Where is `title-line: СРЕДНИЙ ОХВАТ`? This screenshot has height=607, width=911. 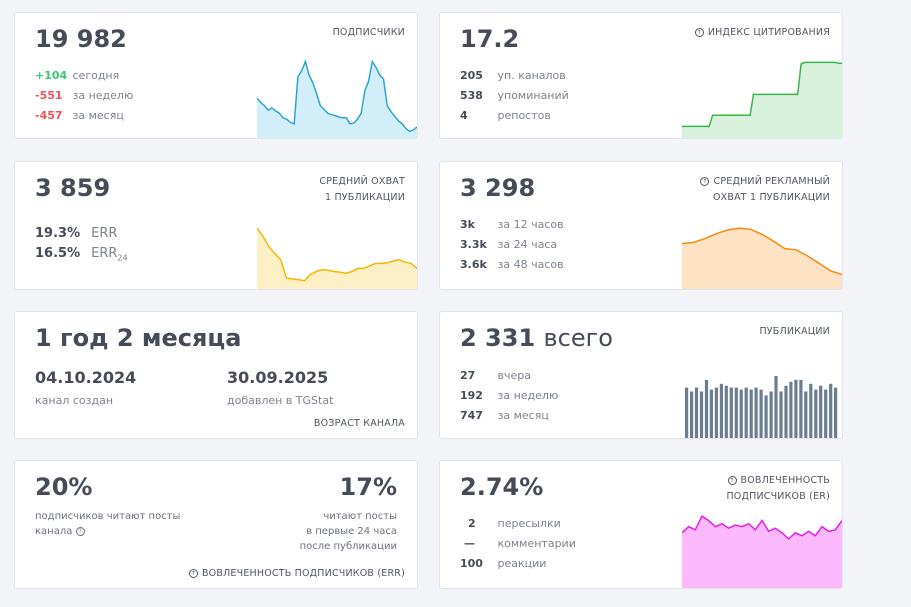
title-line: СРЕДНИЙ ОХВАТ is located at coordinates (362, 181).